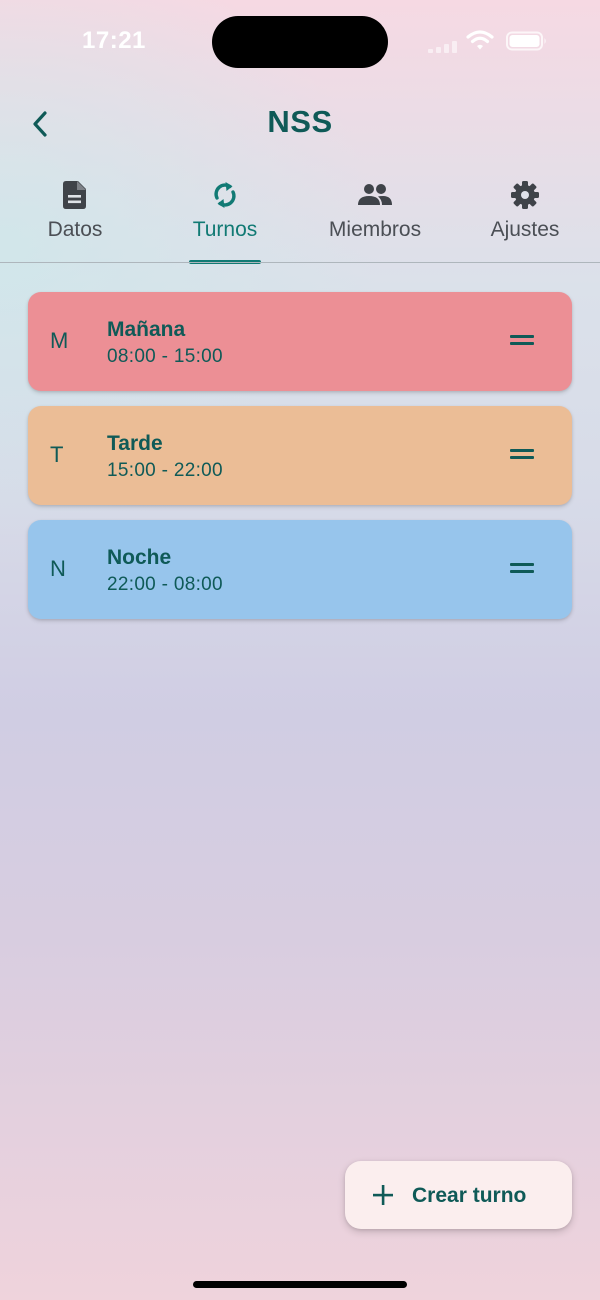 Image resolution: width=600 pixels, height=1300 pixels. What do you see at coordinates (135, 443) in the screenshot?
I see `shift-name: Tarde` at bounding box center [135, 443].